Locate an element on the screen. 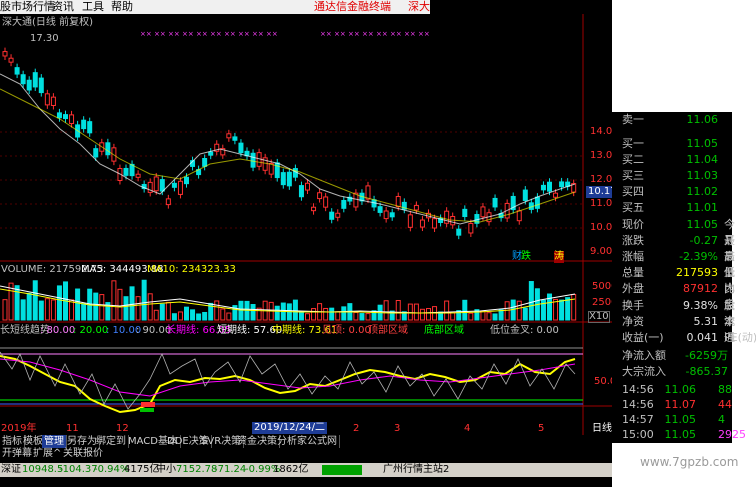  tick-row: 15:00 11.05 2925 is located at coordinates (684, 434).